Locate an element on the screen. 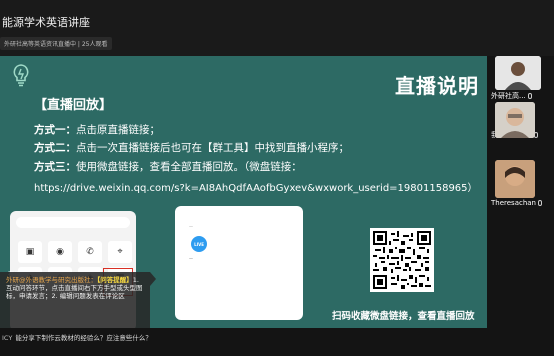  method-one: 方式一：点击原直播链接； is located at coordinates (97, 130).